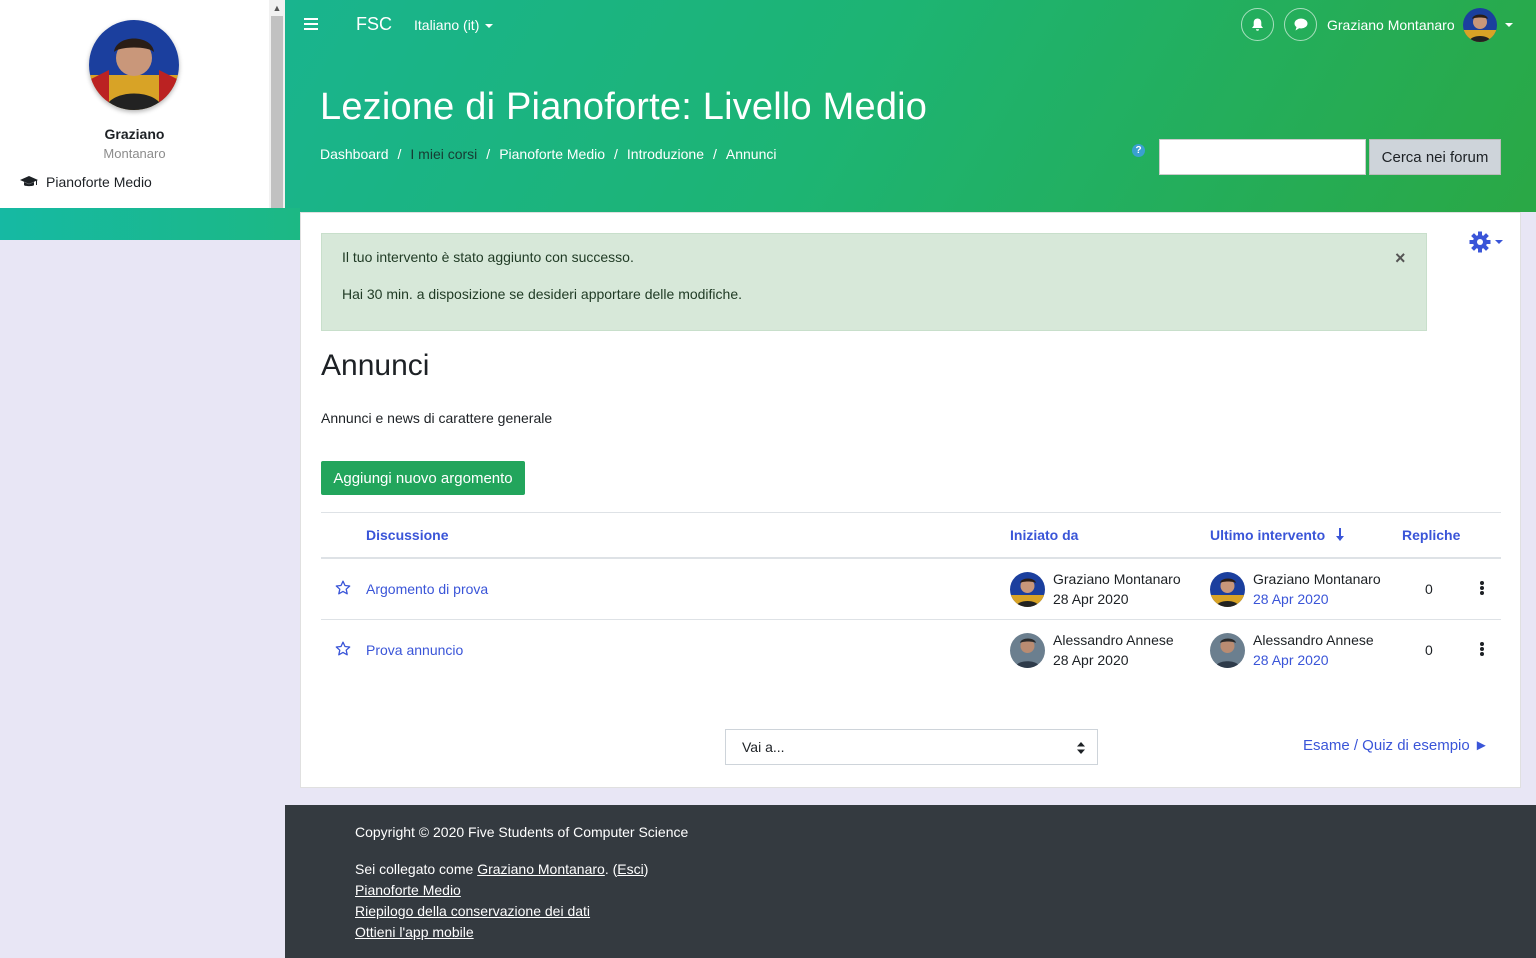 The width and height of the screenshot is (1536, 958). Describe the element at coordinates (99, 182) in the screenshot. I see `drawer-course-label: Pianoforte Medio` at that location.